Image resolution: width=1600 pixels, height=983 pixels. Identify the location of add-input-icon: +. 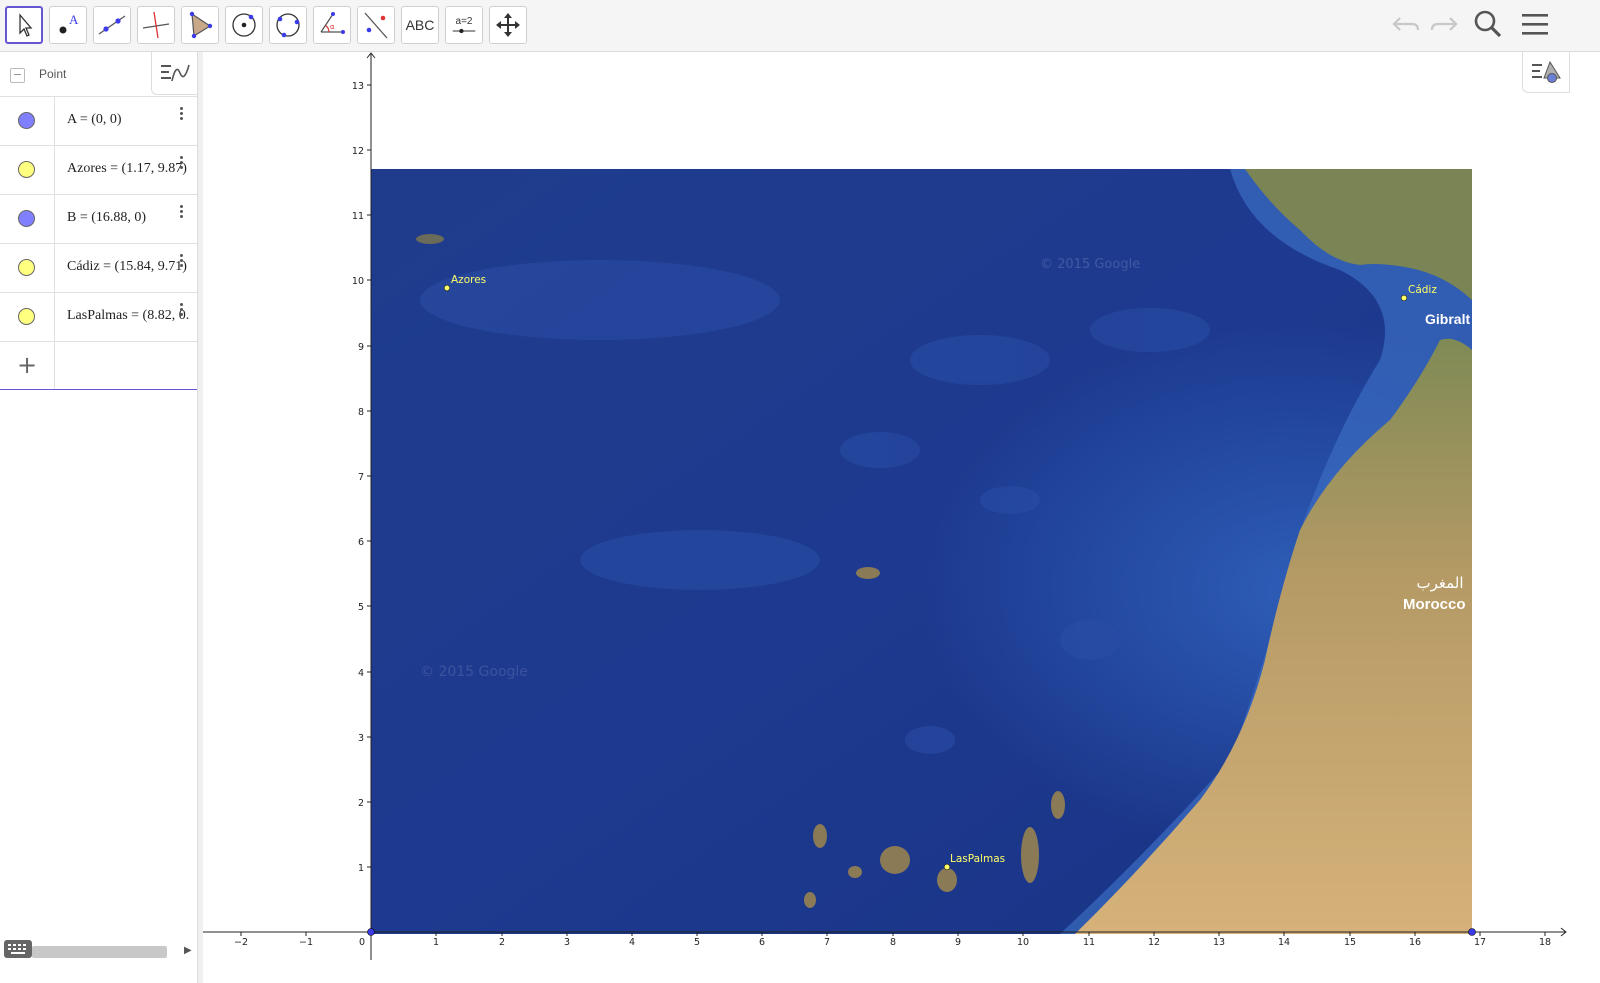
(27, 365).